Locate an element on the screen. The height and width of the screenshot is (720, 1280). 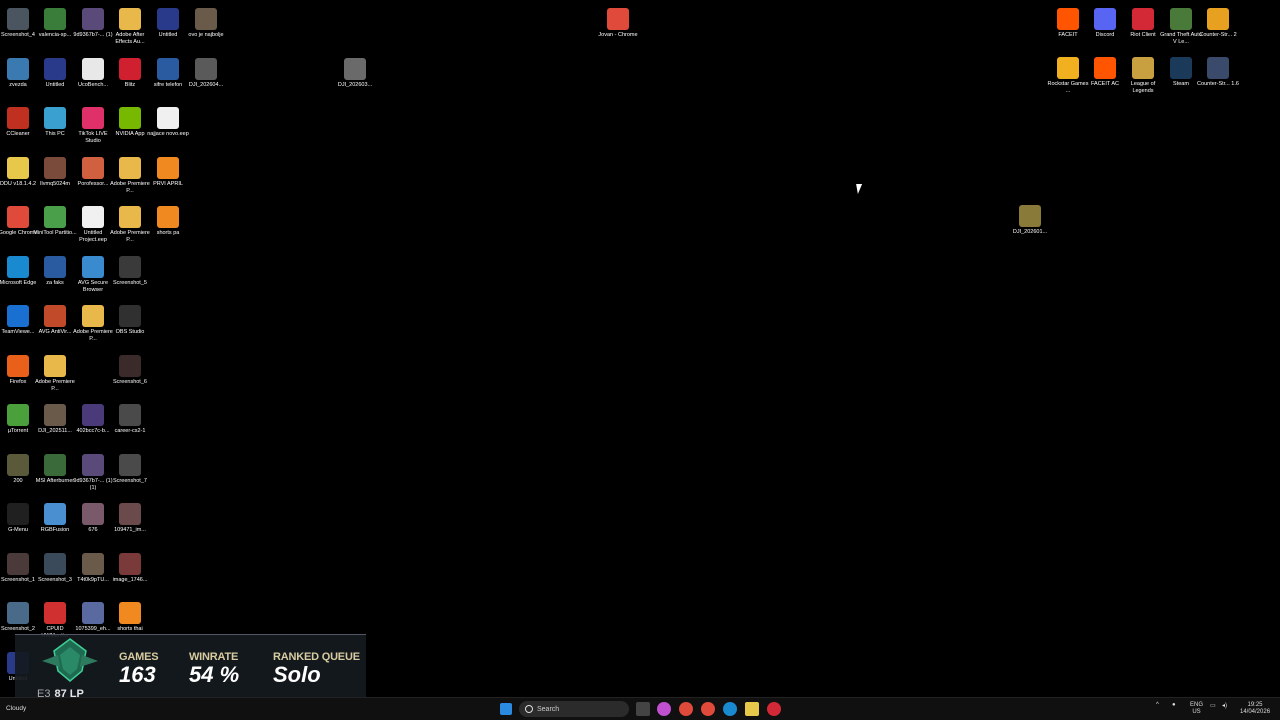
chrome-taskbar-icon is located at coordinates (686, 709).